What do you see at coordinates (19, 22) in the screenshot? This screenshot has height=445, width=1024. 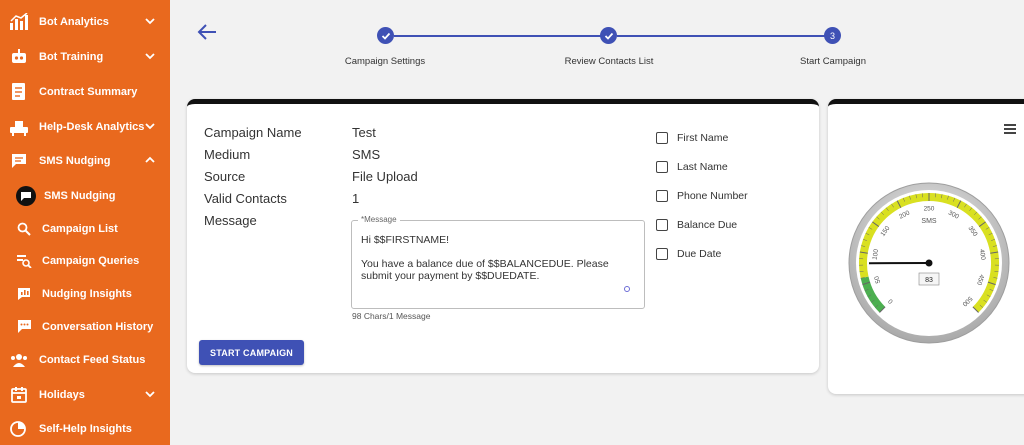 I see `bar-chart-icon` at bounding box center [19, 22].